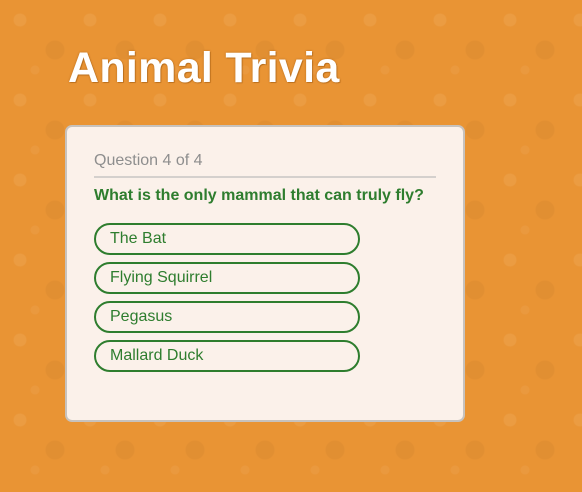 The height and width of the screenshot is (492, 582). What do you see at coordinates (265, 164) in the screenshot?
I see `question-counter: Question 4 of 4` at bounding box center [265, 164].